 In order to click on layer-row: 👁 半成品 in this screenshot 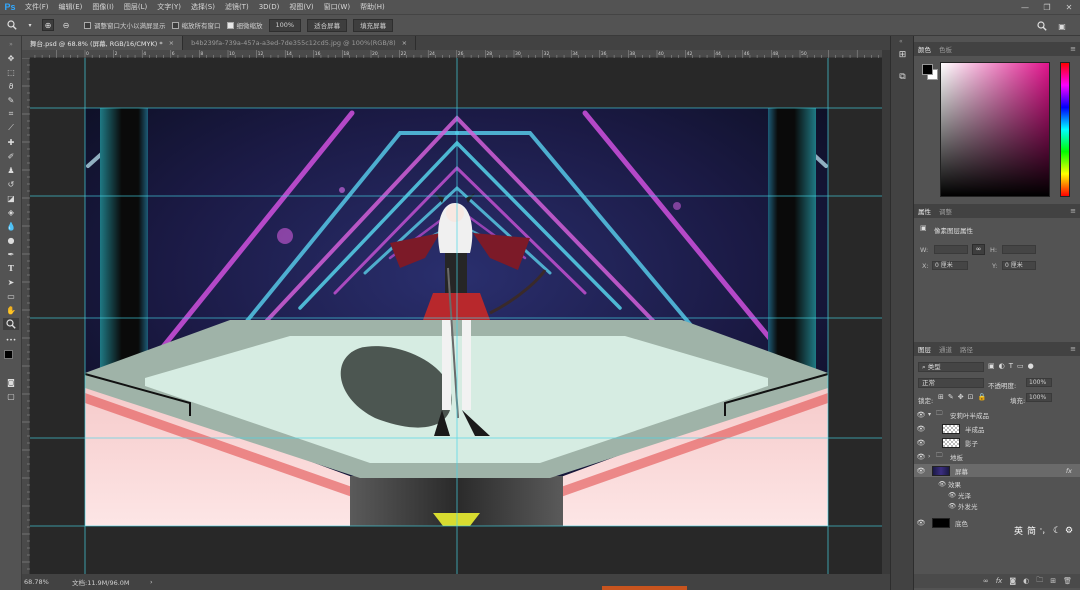, I will do `click(997, 428)`.